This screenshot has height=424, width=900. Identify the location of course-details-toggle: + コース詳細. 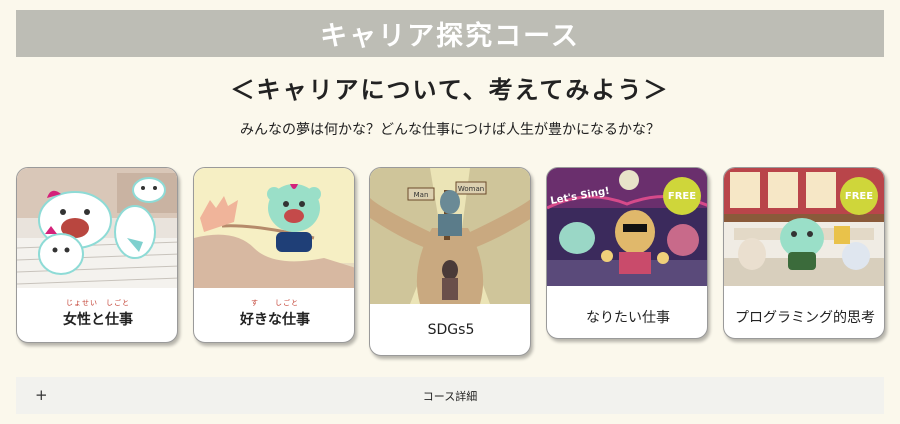
(450, 395).